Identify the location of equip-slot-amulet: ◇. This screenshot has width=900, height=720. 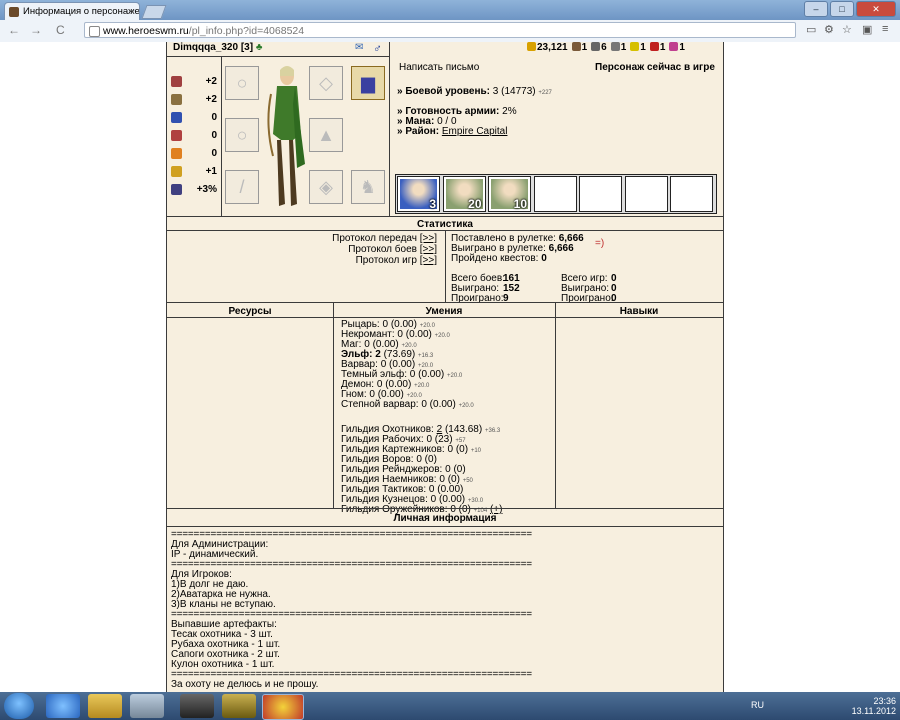
(326, 83).